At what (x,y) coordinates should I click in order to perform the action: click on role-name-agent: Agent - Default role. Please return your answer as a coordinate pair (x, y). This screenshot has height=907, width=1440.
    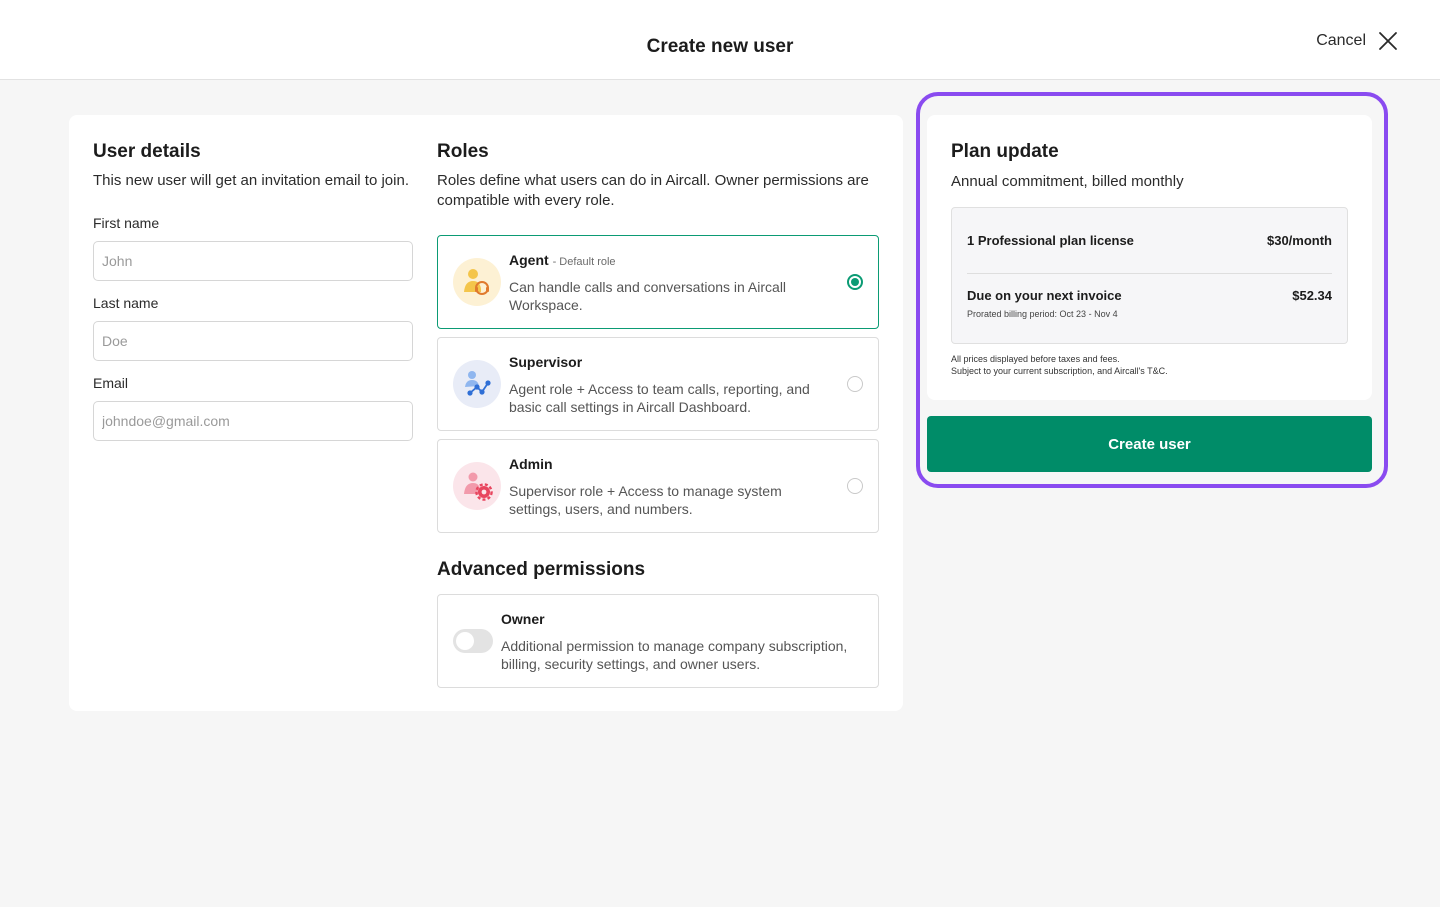
    Looking at the image, I should click on (562, 260).